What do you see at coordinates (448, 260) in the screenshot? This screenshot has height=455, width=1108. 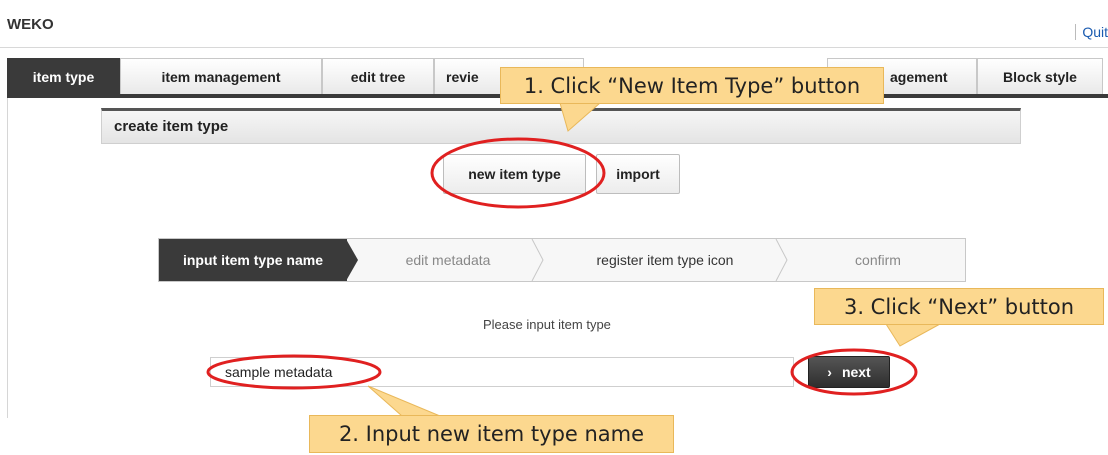 I see `step-edit-metadata: edit metadata` at bounding box center [448, 260].